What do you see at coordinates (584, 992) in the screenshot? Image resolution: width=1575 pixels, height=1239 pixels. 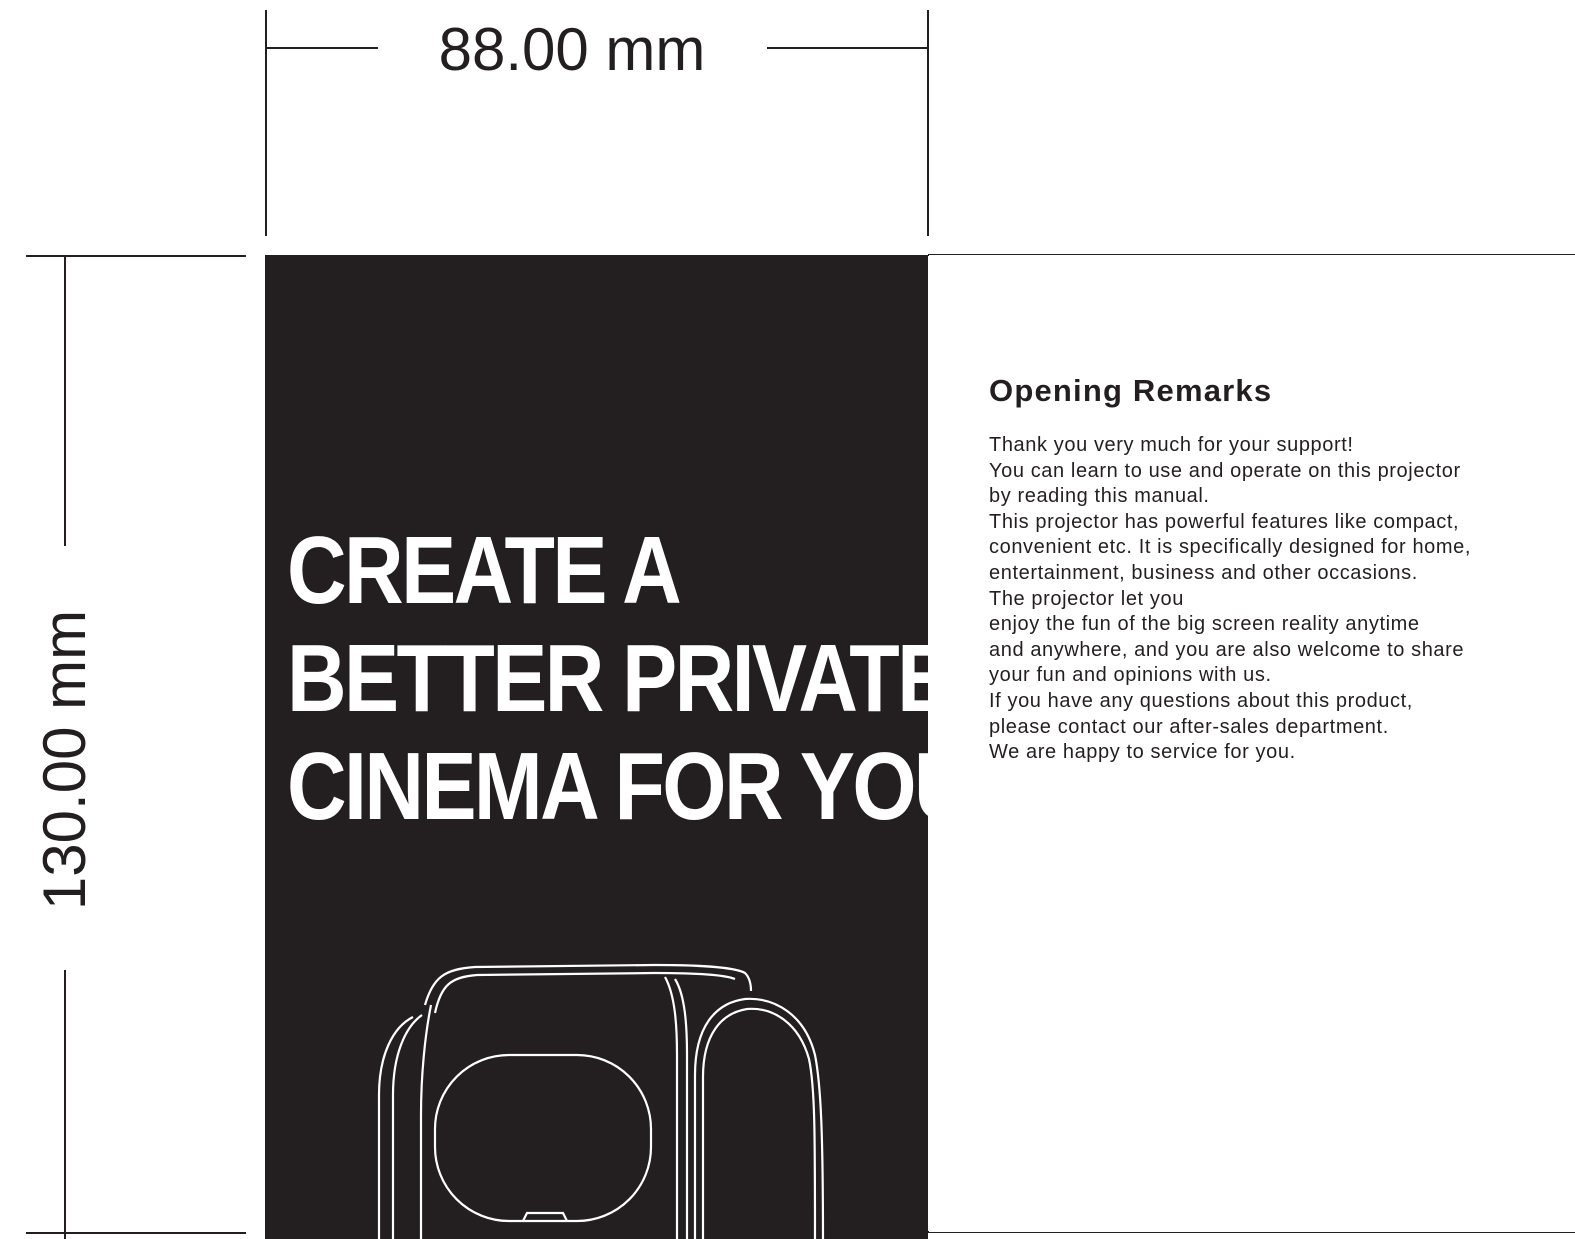 I see `projector-top-shell-inner` at bounding box center [584, 992].